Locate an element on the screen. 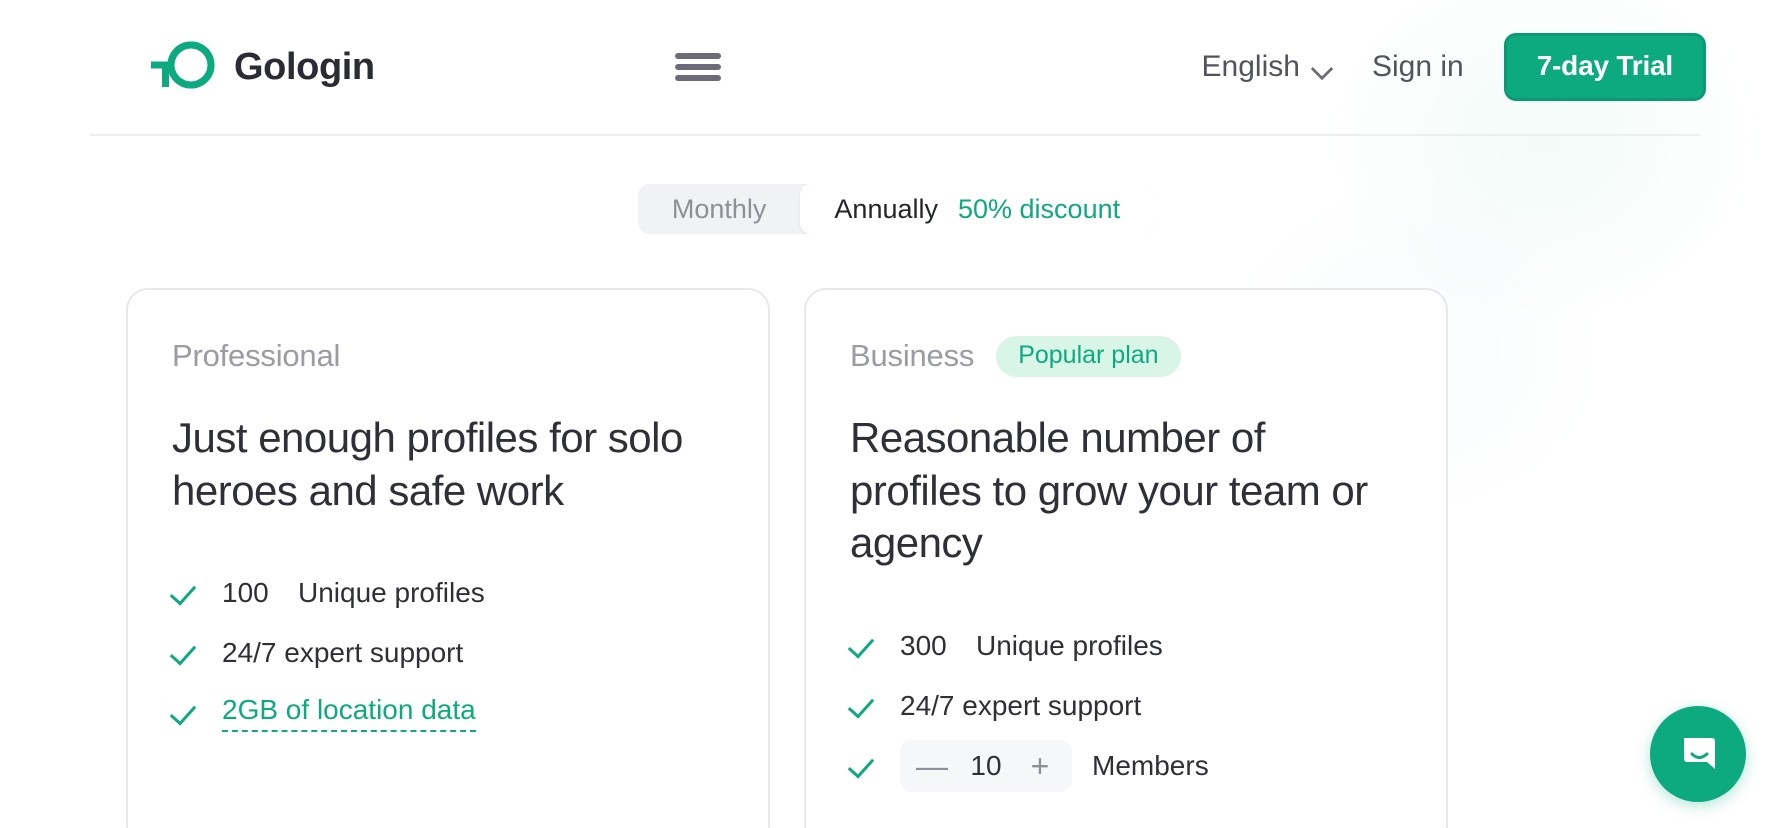 The height and width of the screenshot is (828, 1792). members-value: 10 is located at coordinates (986, 766).